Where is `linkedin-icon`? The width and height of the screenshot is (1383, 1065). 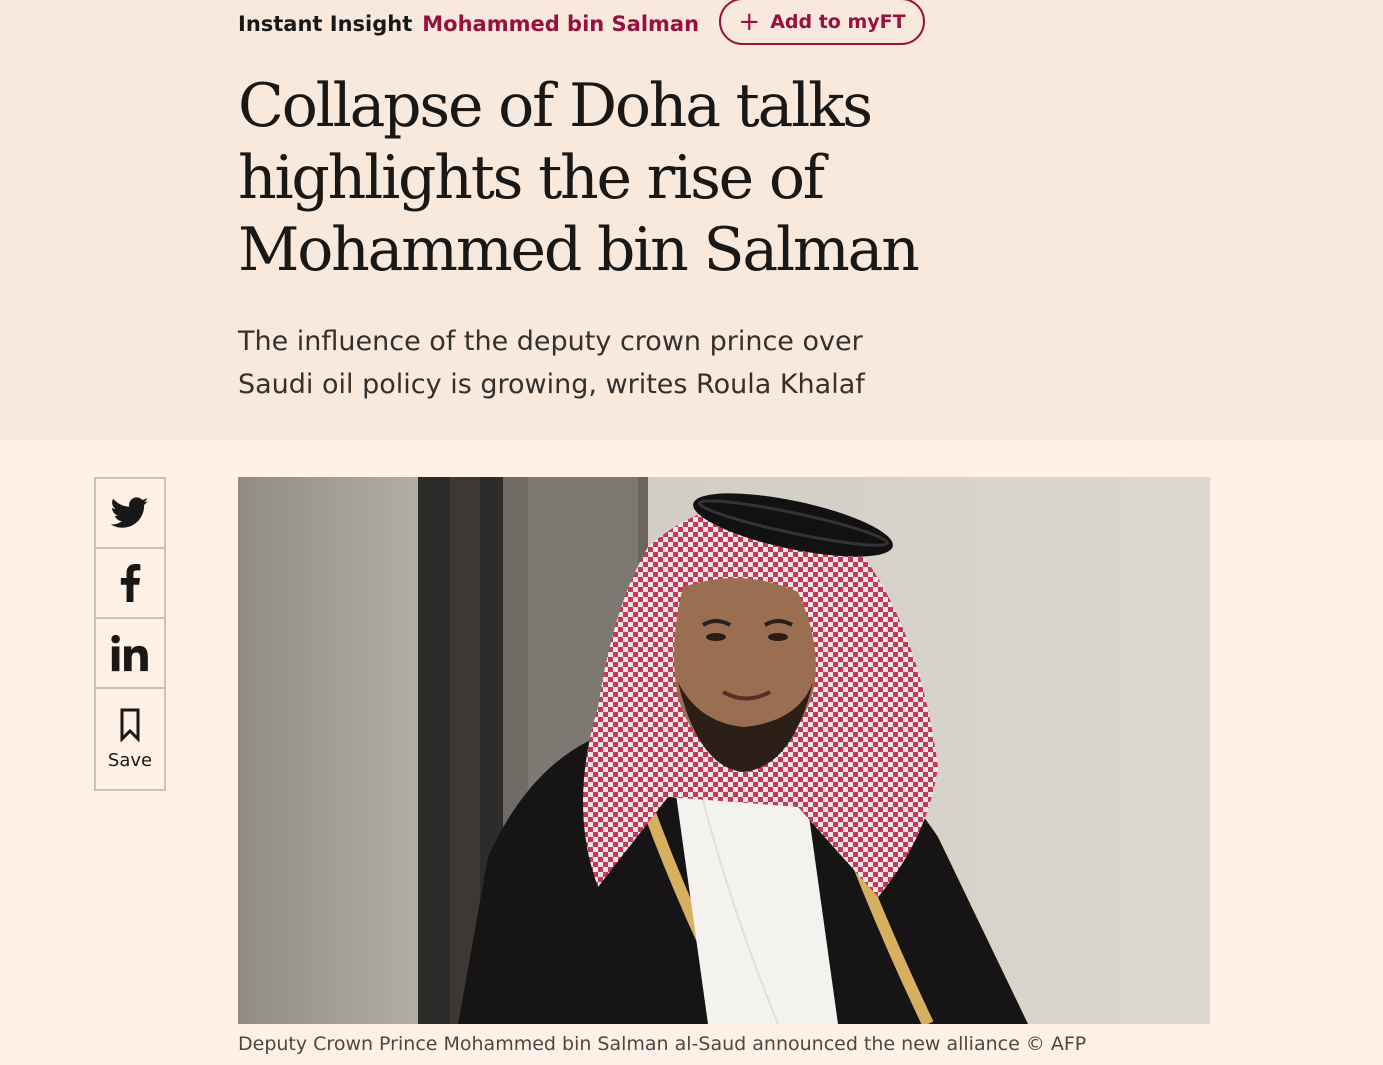
linkedin-icon is located at coordinates (129, 653).